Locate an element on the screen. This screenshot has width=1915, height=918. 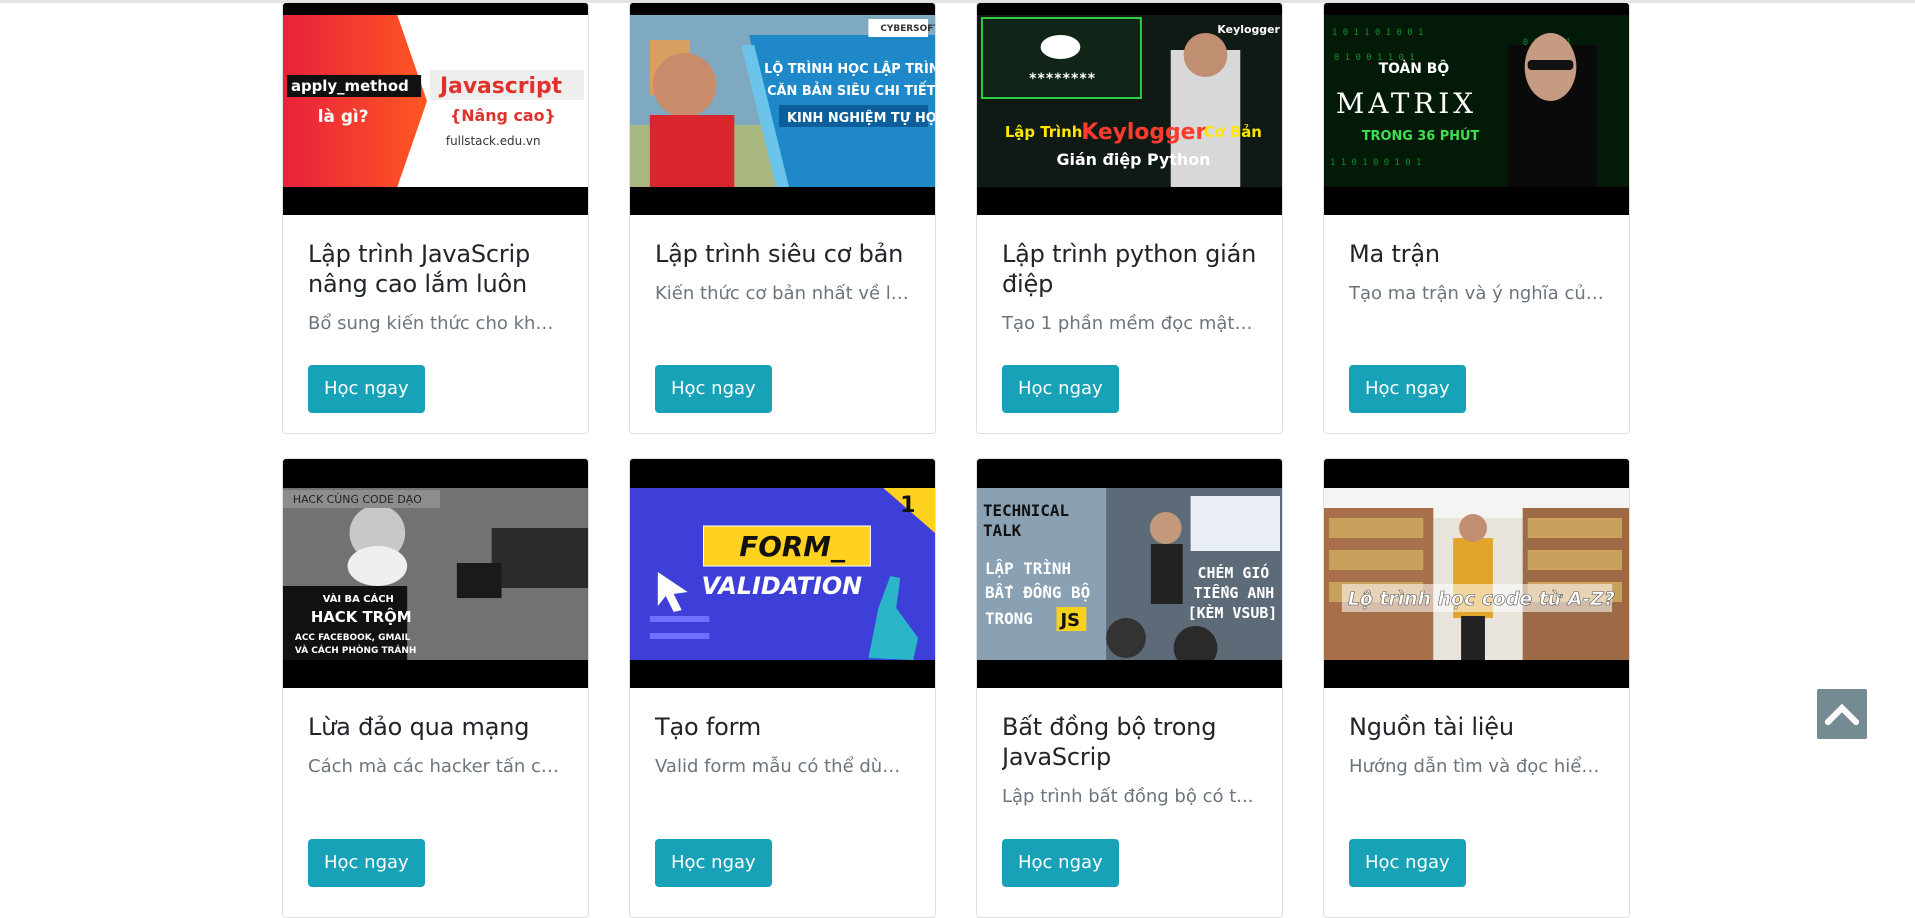
thumb-text: 1 is located at coordinates (907, 505).